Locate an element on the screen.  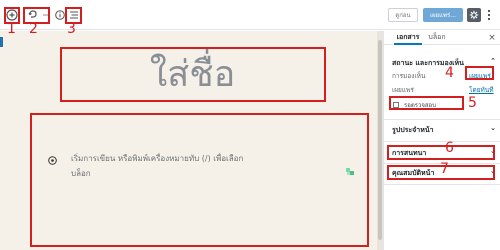
tab-block: บล็อก is located at coordinates (437, 38).